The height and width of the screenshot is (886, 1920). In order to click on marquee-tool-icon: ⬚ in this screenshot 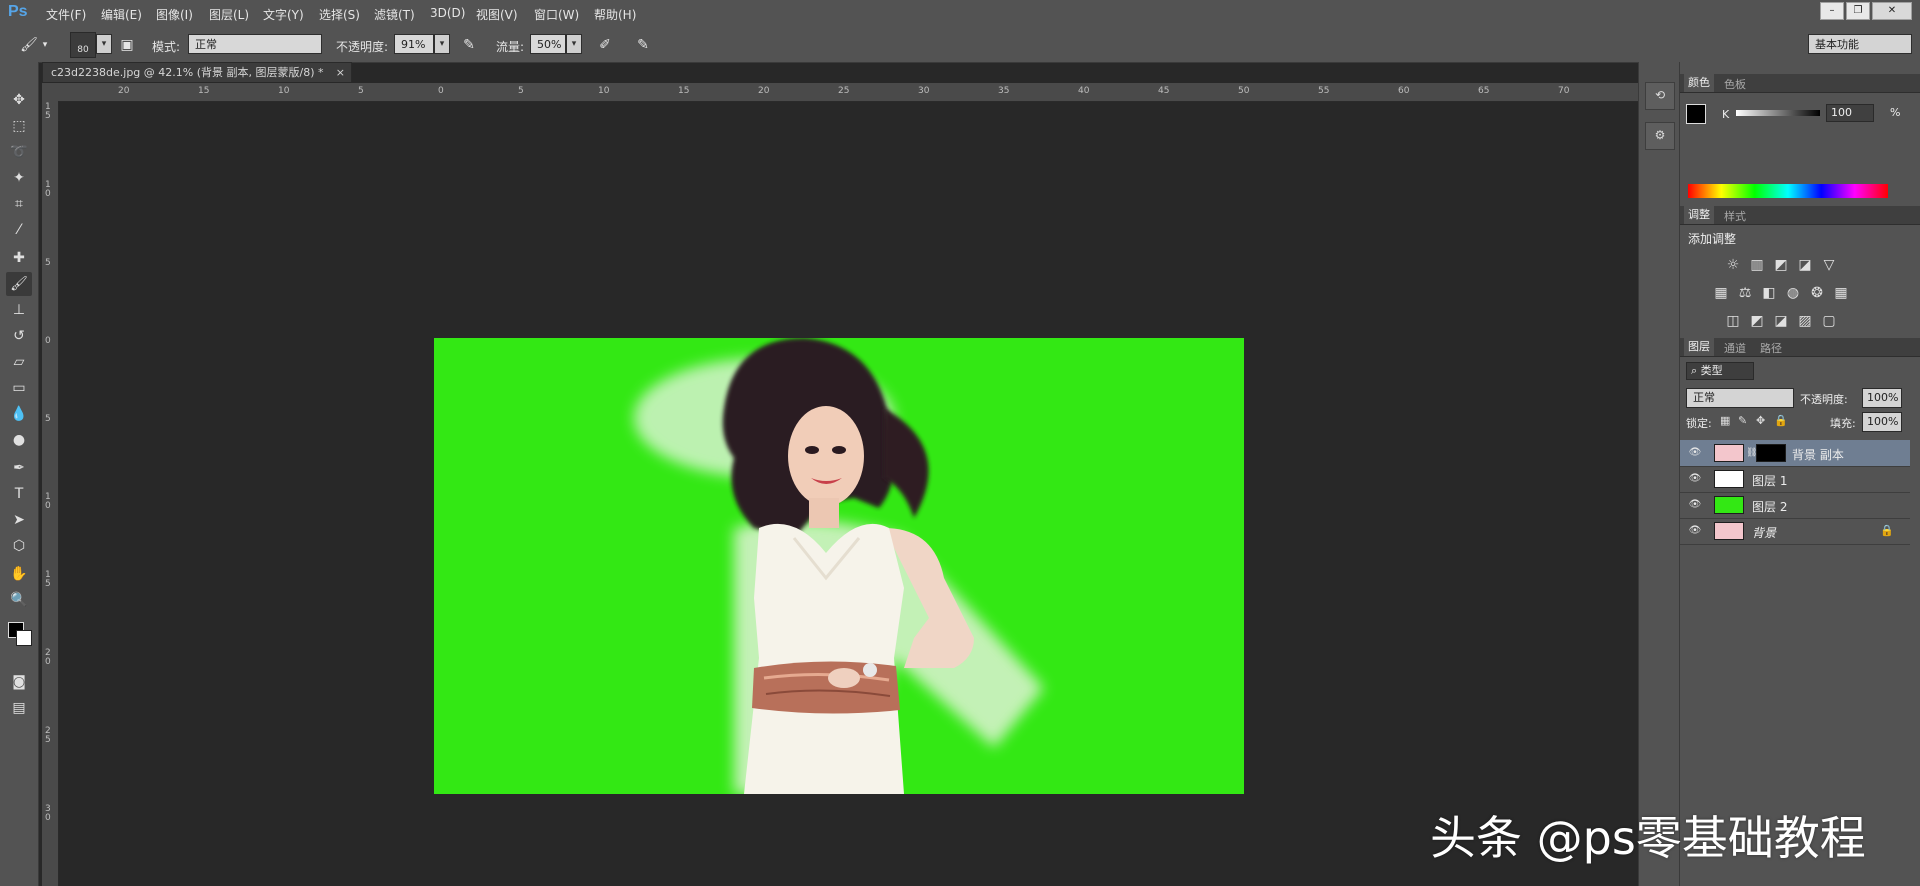, I will do `click(19, 126)`.